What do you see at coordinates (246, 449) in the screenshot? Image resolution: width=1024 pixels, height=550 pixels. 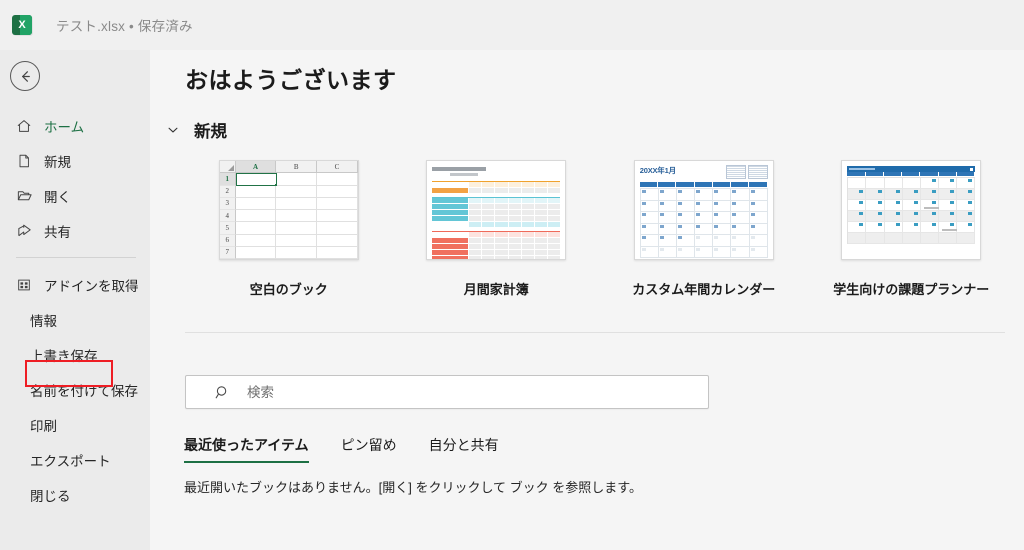 I see `tab-recent: 最近使ったアイテム` at bounding box center [246, 449].